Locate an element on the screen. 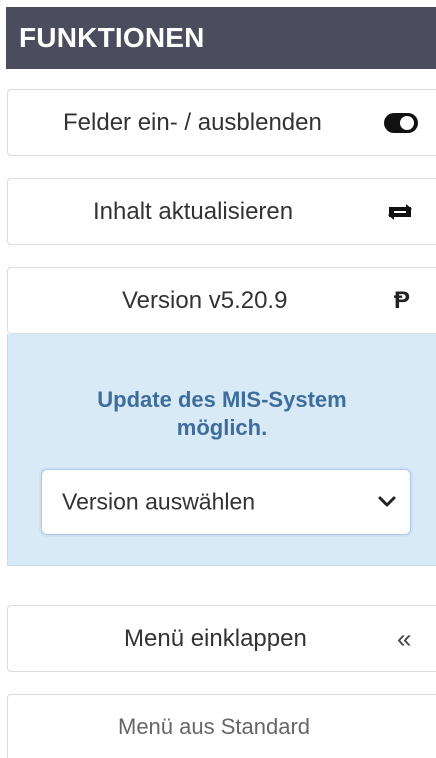 The width and height of the screenshot is (436, 758). collapse-menu-button: Menü einklappen « is located at coordinates (221, 638).